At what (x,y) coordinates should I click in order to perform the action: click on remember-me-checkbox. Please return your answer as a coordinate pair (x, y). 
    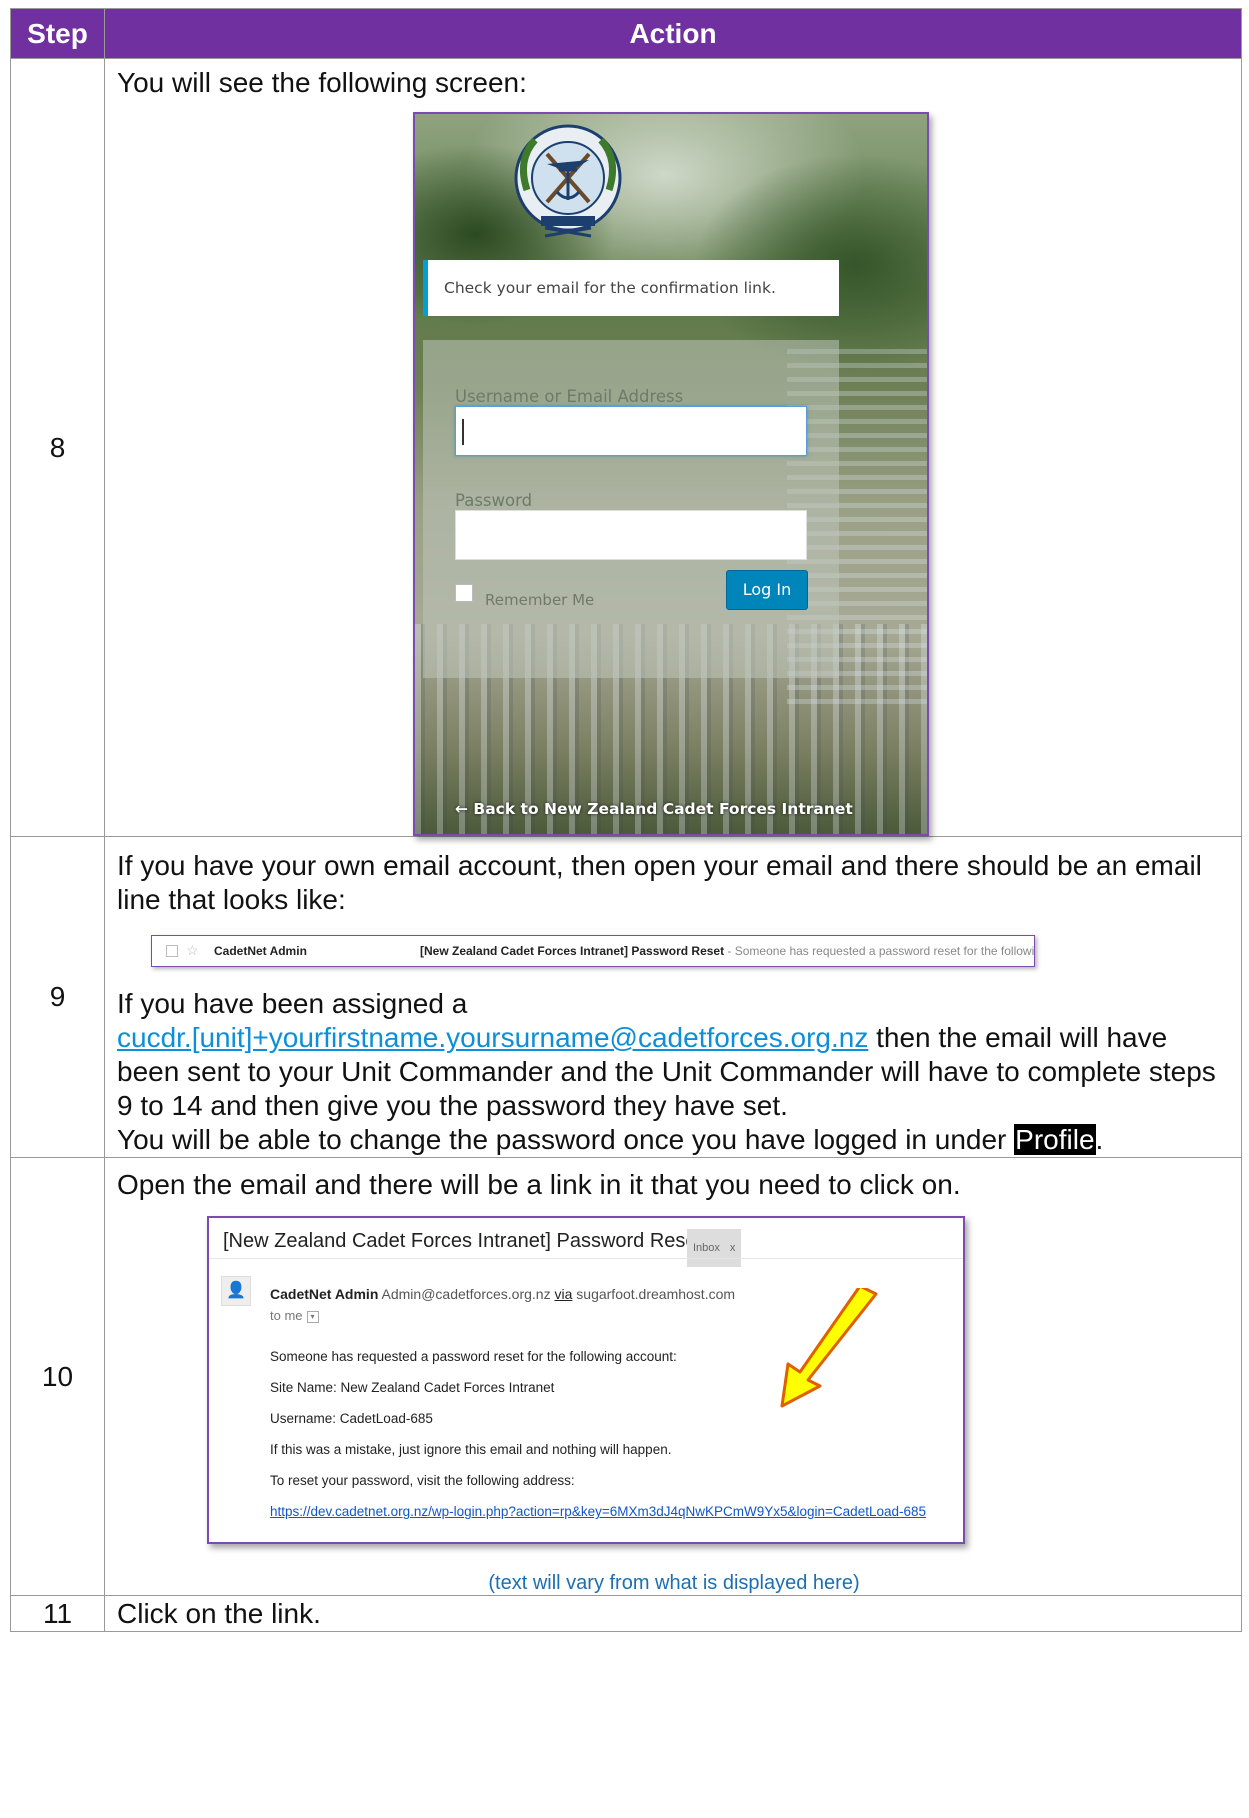
    Looking at the image, I should click on (464, 593).